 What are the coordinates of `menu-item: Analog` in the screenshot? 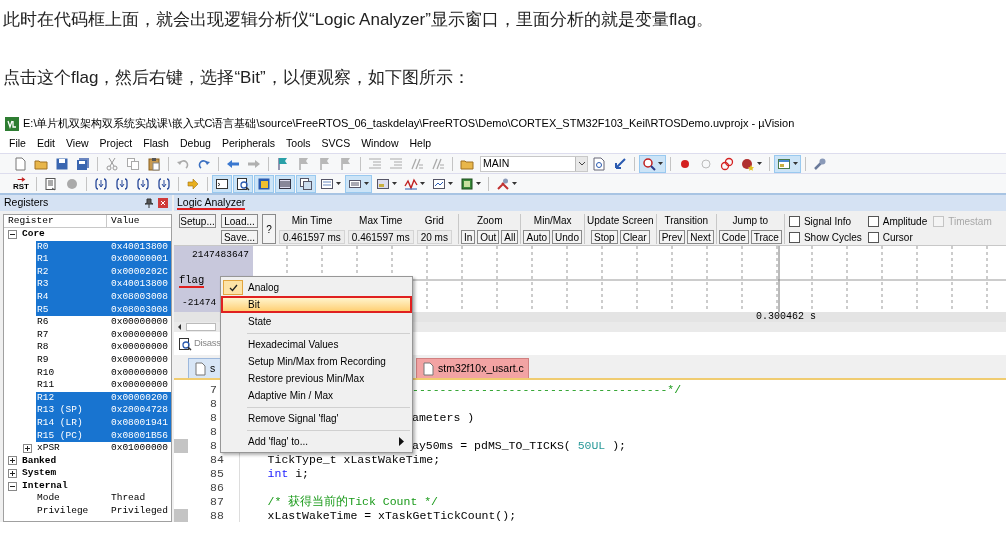 It's located at (316, 287).